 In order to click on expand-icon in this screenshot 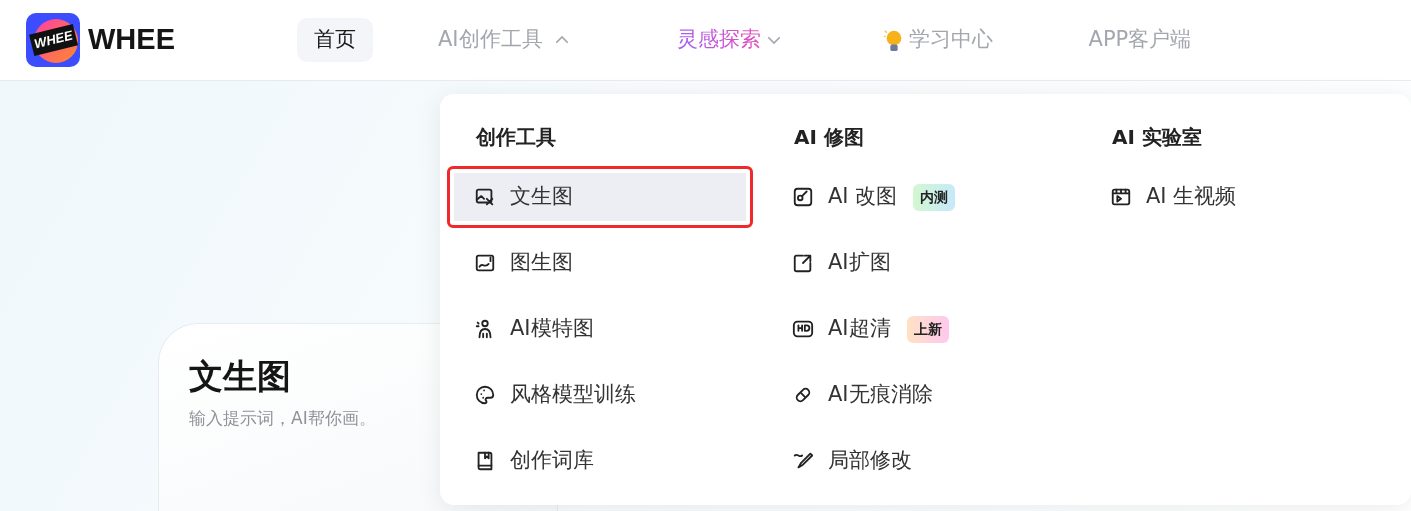, I will do `click(803, 263)`.